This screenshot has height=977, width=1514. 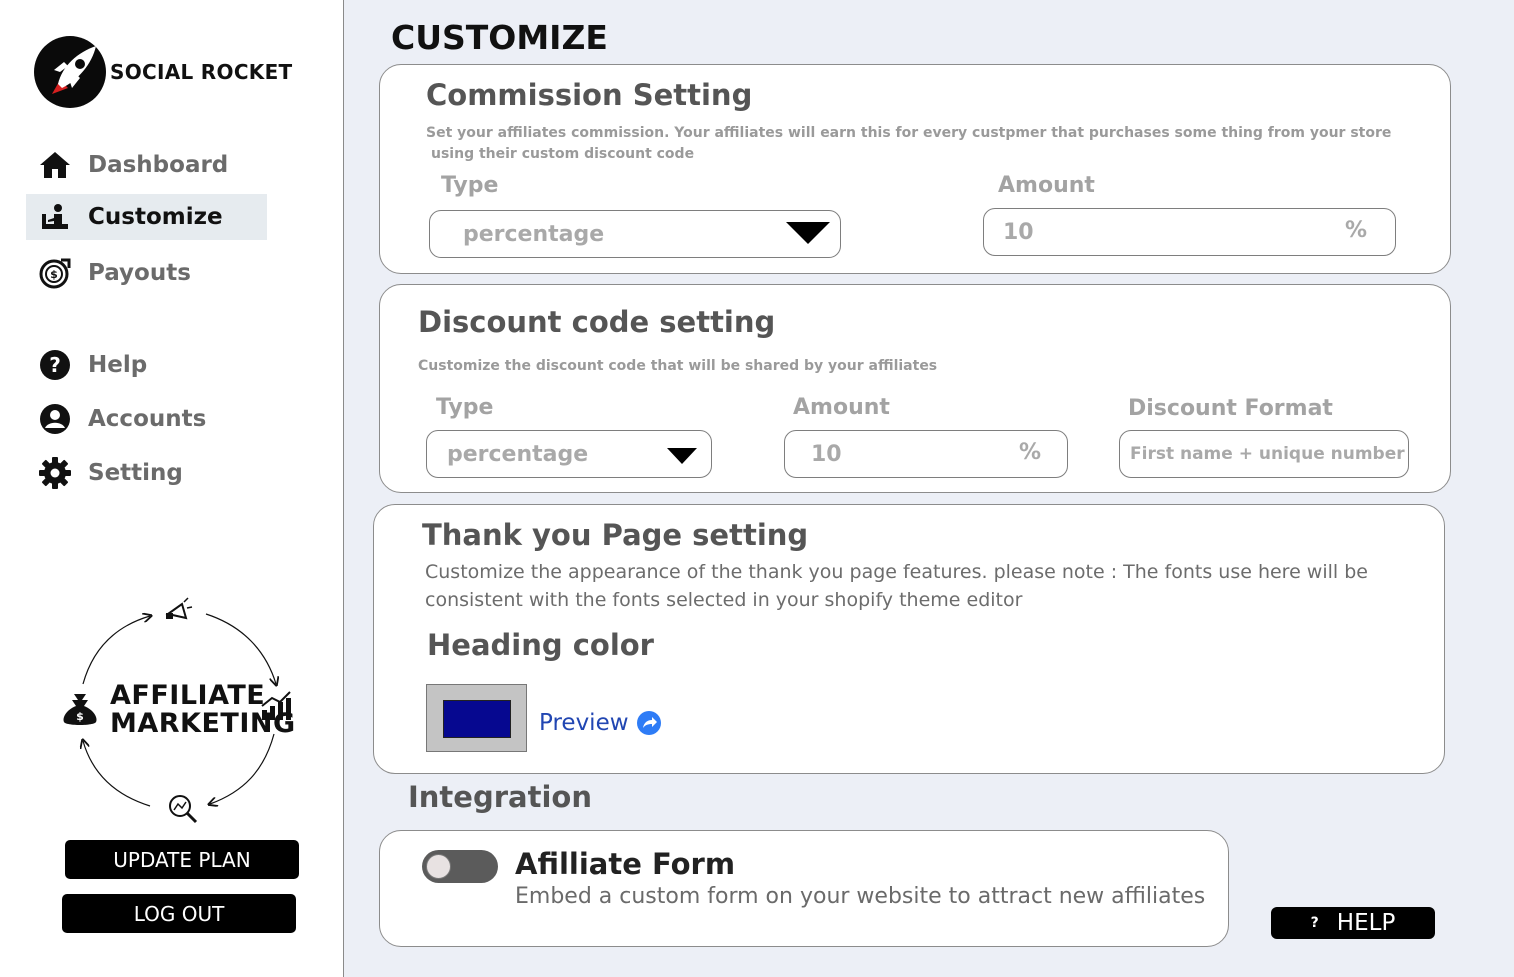 What do you see at coordinates (635, 234) in the screenshot?
I see `commission-type-select: percentage` at bounding box center [635, 234].